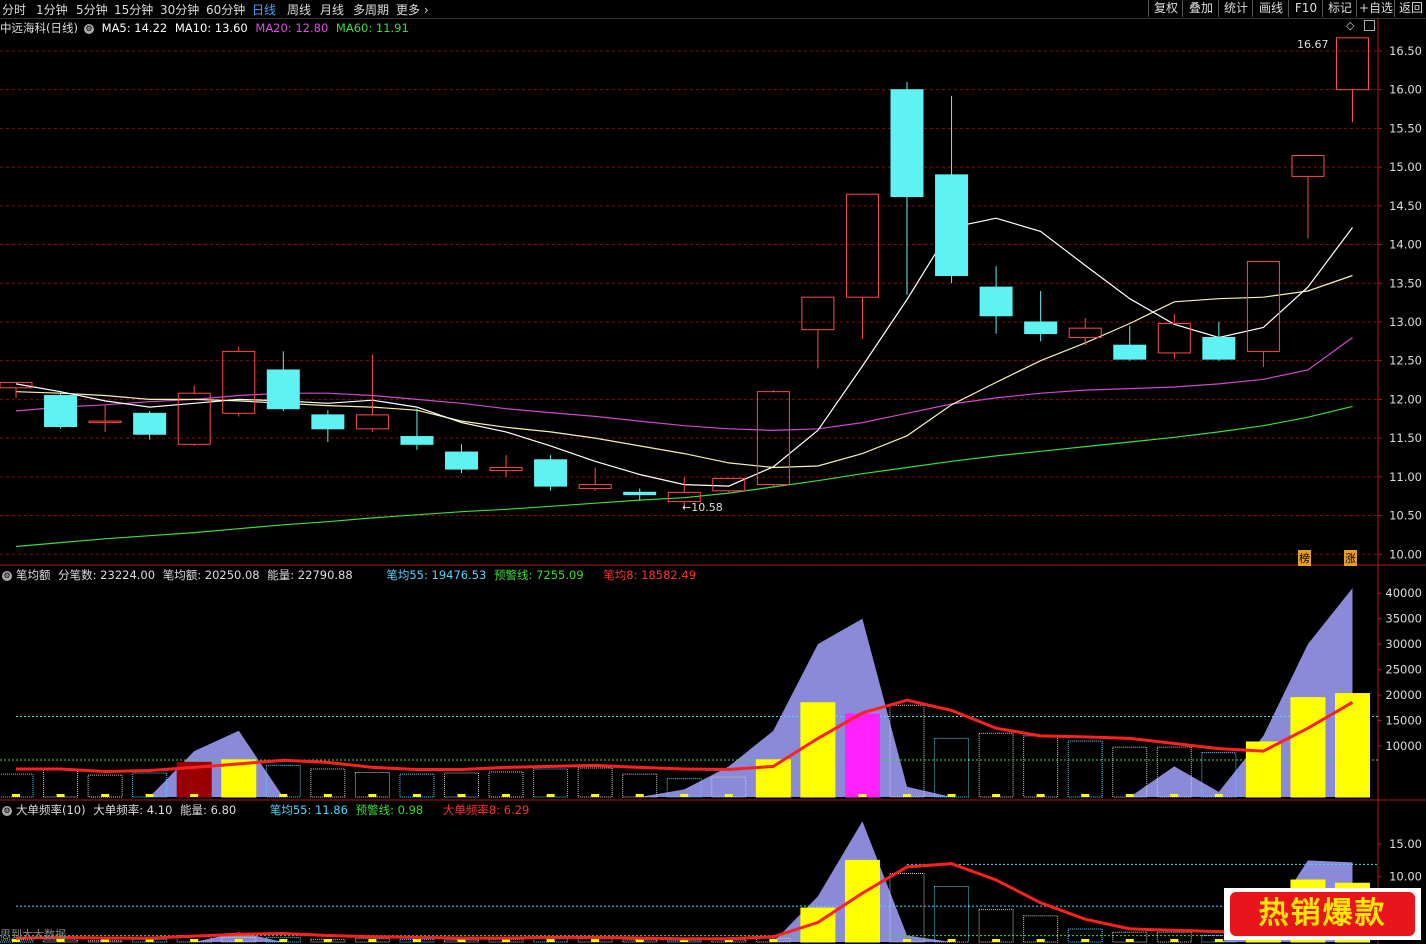 This screenshot has height=944, width=1426. What do you see at coordinates (1405, 877) in the screenshot?
I see `indicator-axis-label: 10.00` at bounding box center [1405, 877].